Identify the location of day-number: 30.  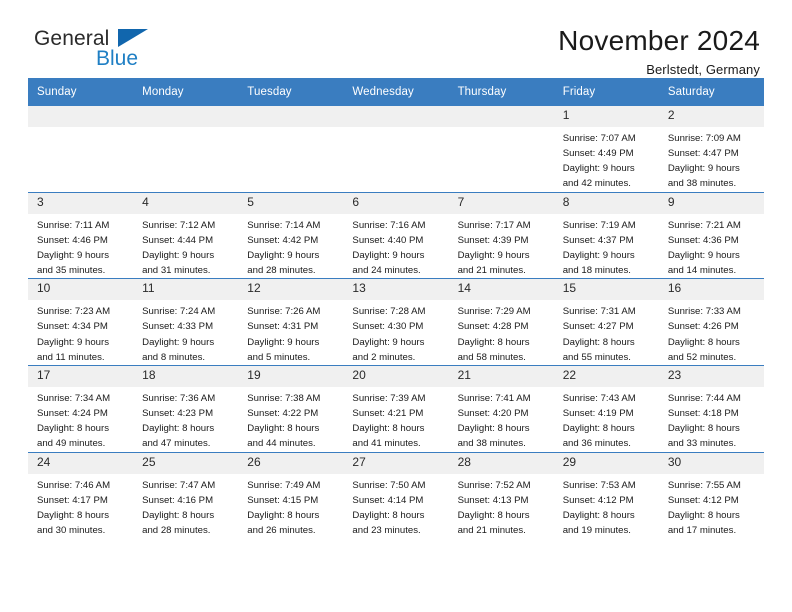
(711, 463).